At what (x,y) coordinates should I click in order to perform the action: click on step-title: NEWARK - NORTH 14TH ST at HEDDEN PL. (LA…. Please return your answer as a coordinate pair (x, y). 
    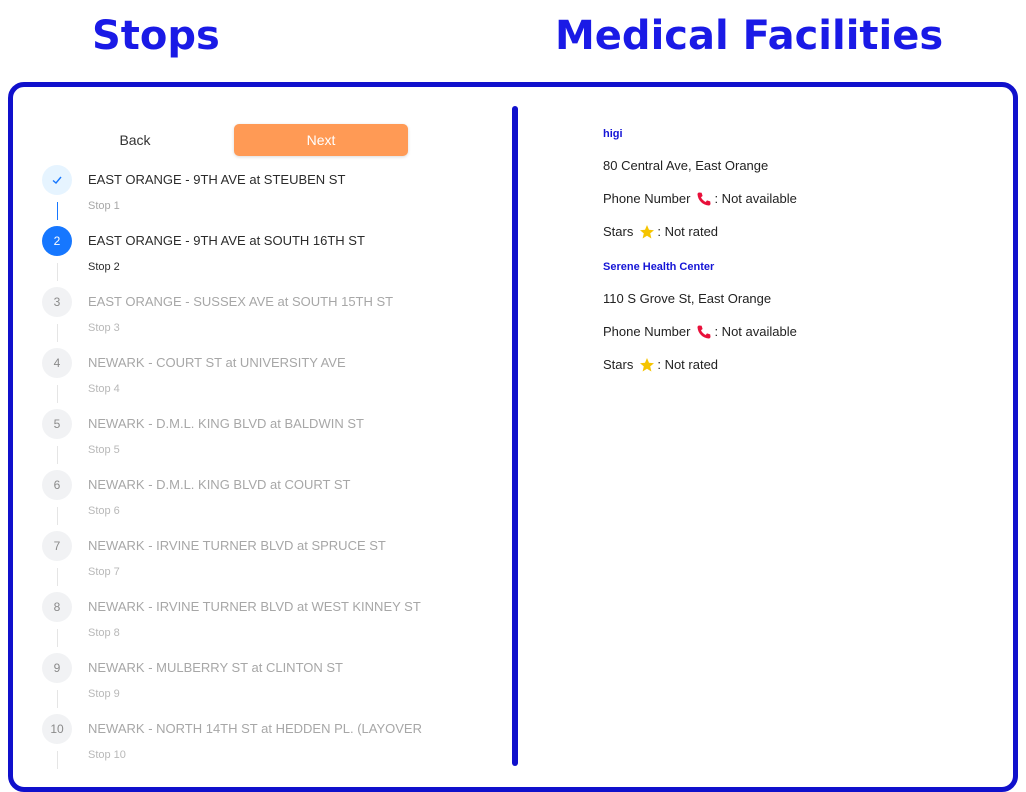
    Looking at the image, I should click on (255, 728).